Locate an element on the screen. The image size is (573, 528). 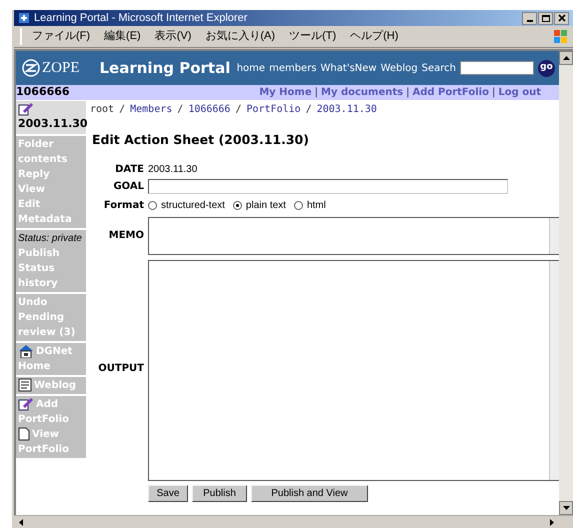
vertical-scrollbar is located at coordinates (566, 283).